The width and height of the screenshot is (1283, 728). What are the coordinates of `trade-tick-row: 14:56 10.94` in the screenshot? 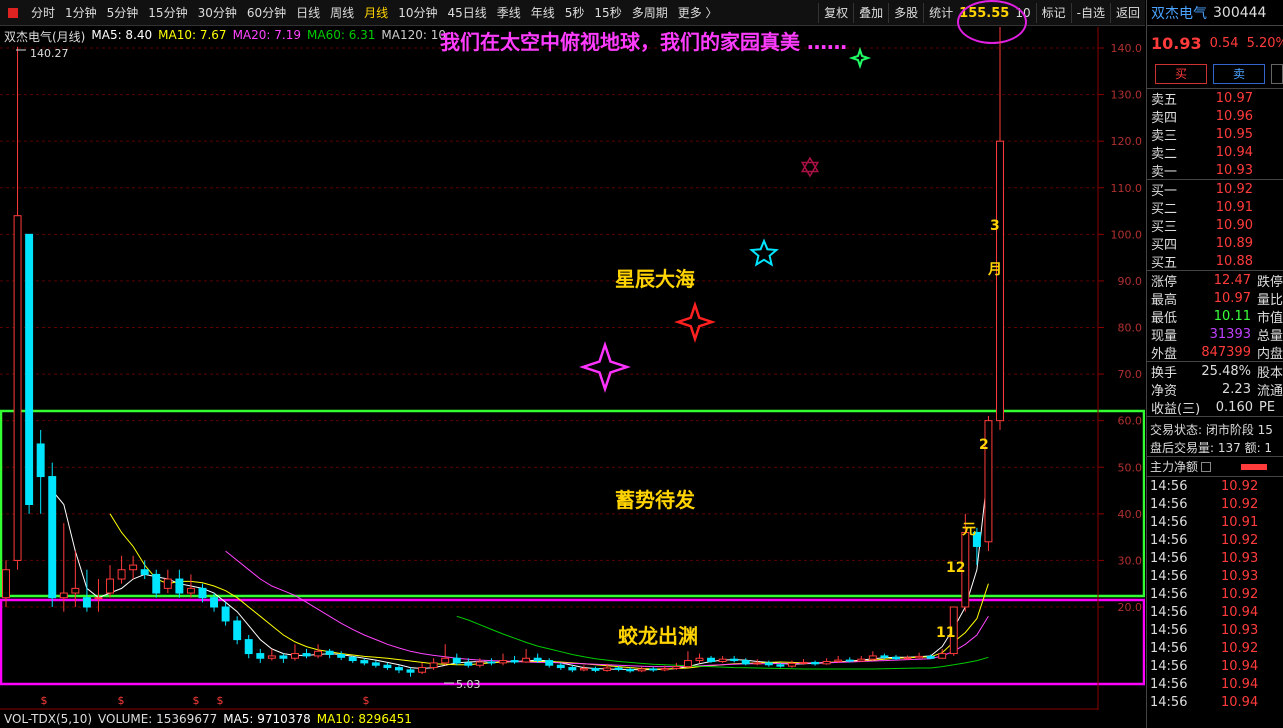 It's located at (1215, 684).